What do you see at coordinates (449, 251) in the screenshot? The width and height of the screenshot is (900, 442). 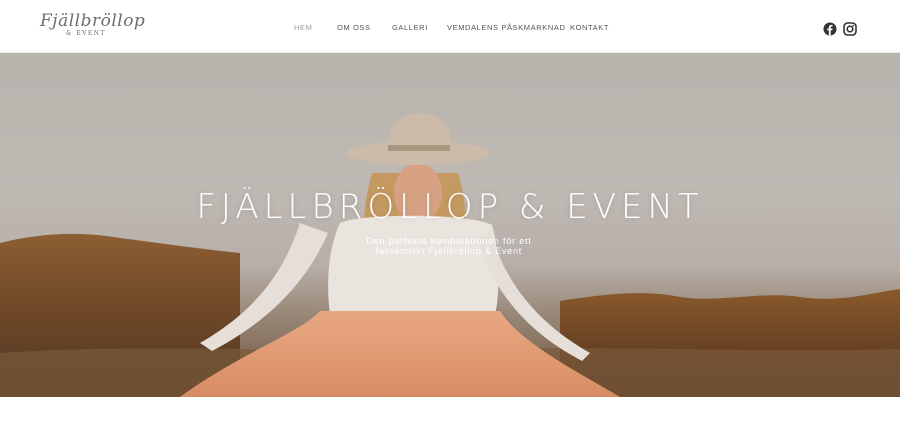 I see `hero-subtitle-line2: fantastiskt Fjällbröllop & Event` at bounding box center [449, 251].